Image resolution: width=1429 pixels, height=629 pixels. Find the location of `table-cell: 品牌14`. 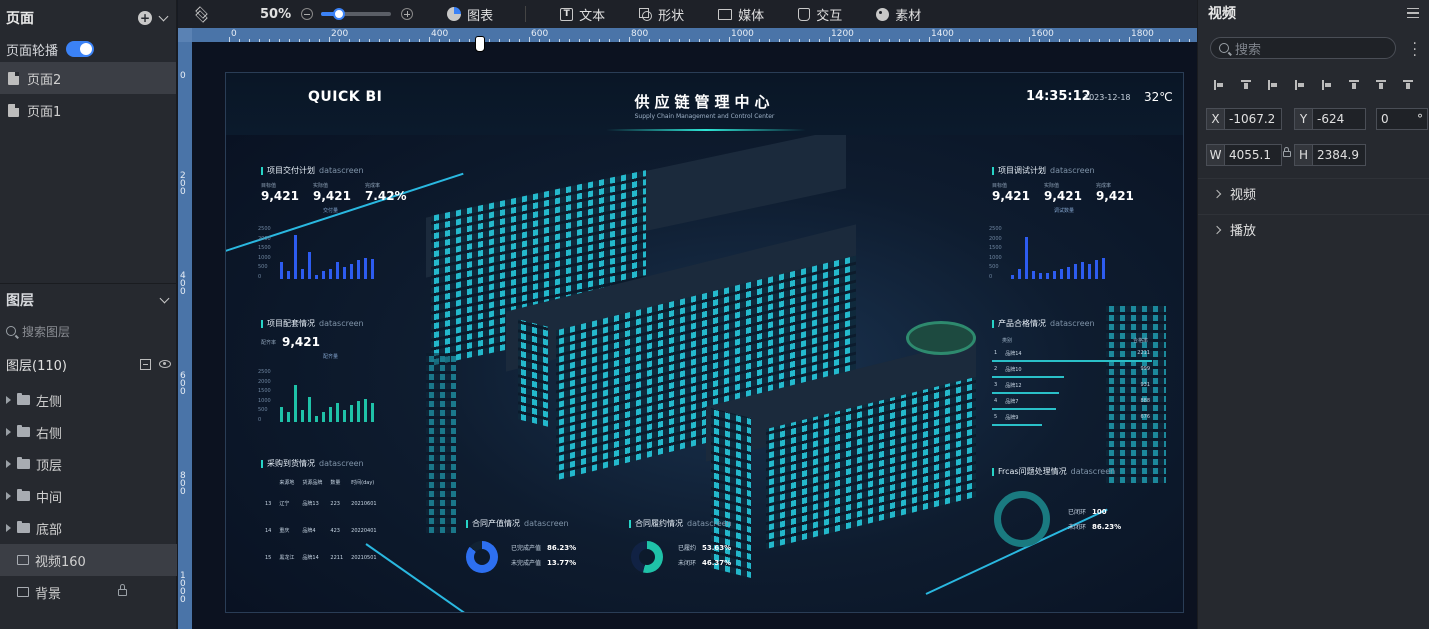

table-cell: 品牌14 is located at coordinates (310, 558).